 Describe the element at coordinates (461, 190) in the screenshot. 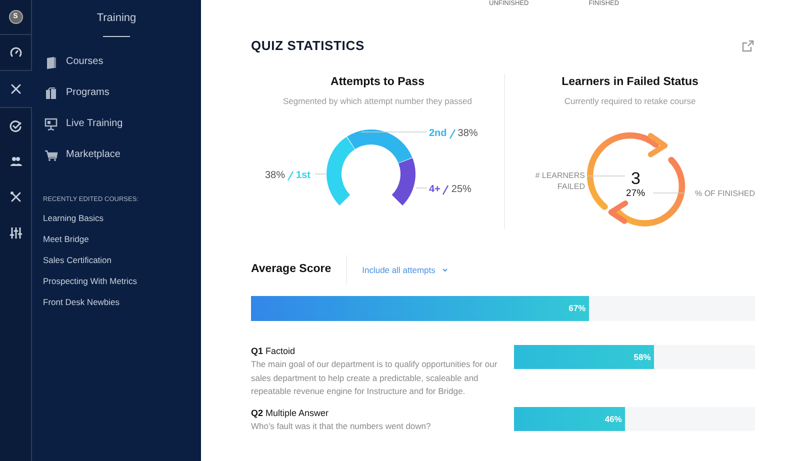

I see `value-label: 25%` at that location.